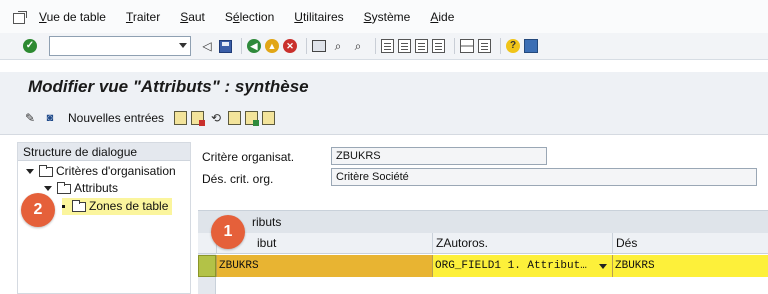  Describe the element at coordinates (38, 210) in the screenshot. I see `callout-badge-2: 2` at that location.